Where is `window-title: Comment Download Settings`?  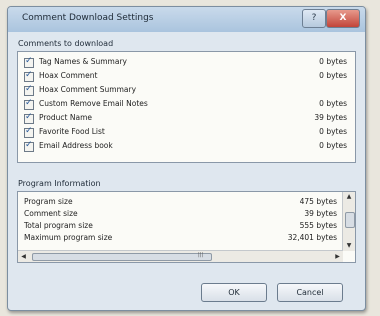 window-title: Comment Download Settings is located at coordinates (88, 18).